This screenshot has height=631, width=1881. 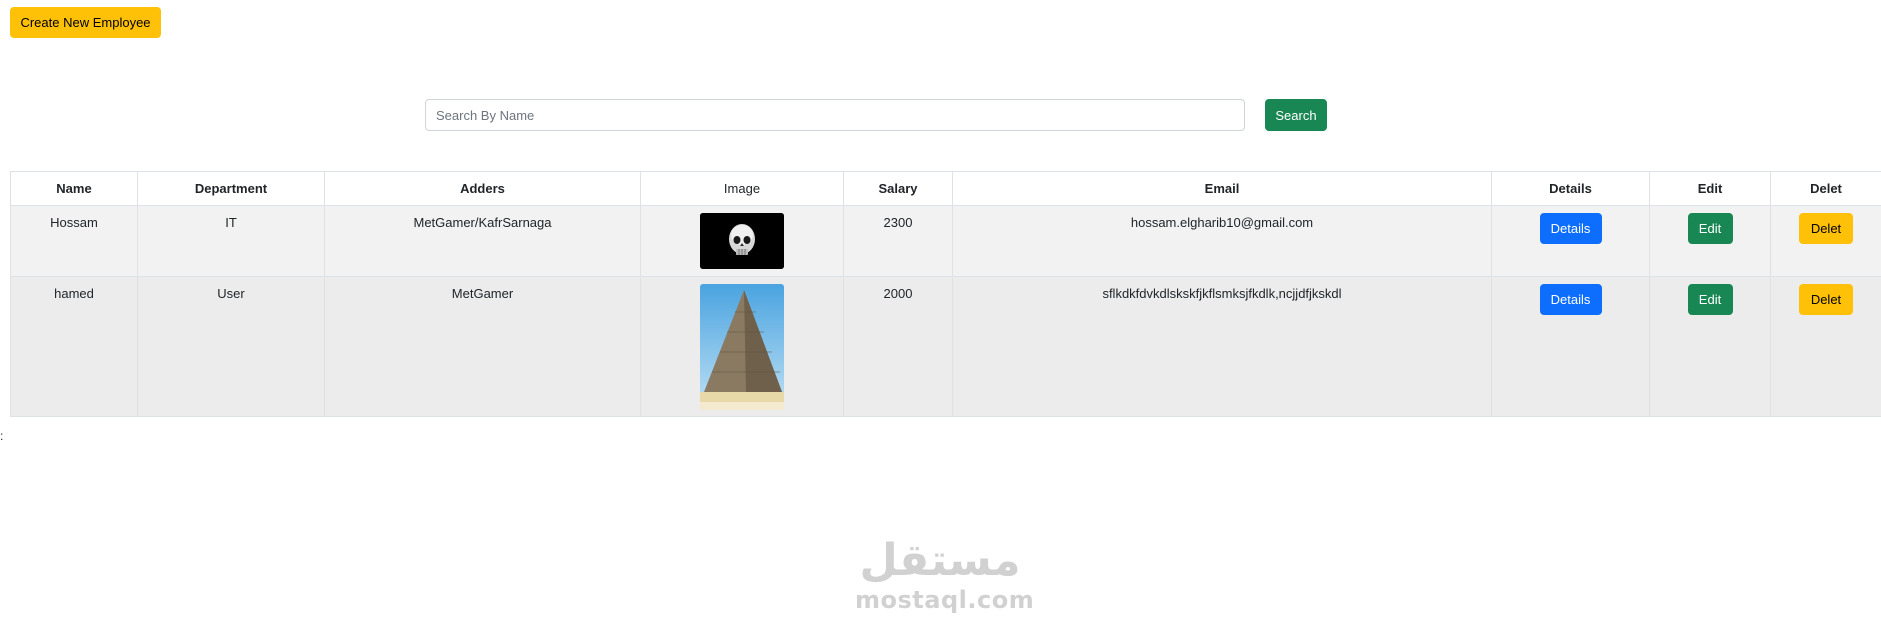 What do you see at coordinates (1296, 115) in the screenshot?
I see `search-button: Search` at bounding box center [1296, 115].